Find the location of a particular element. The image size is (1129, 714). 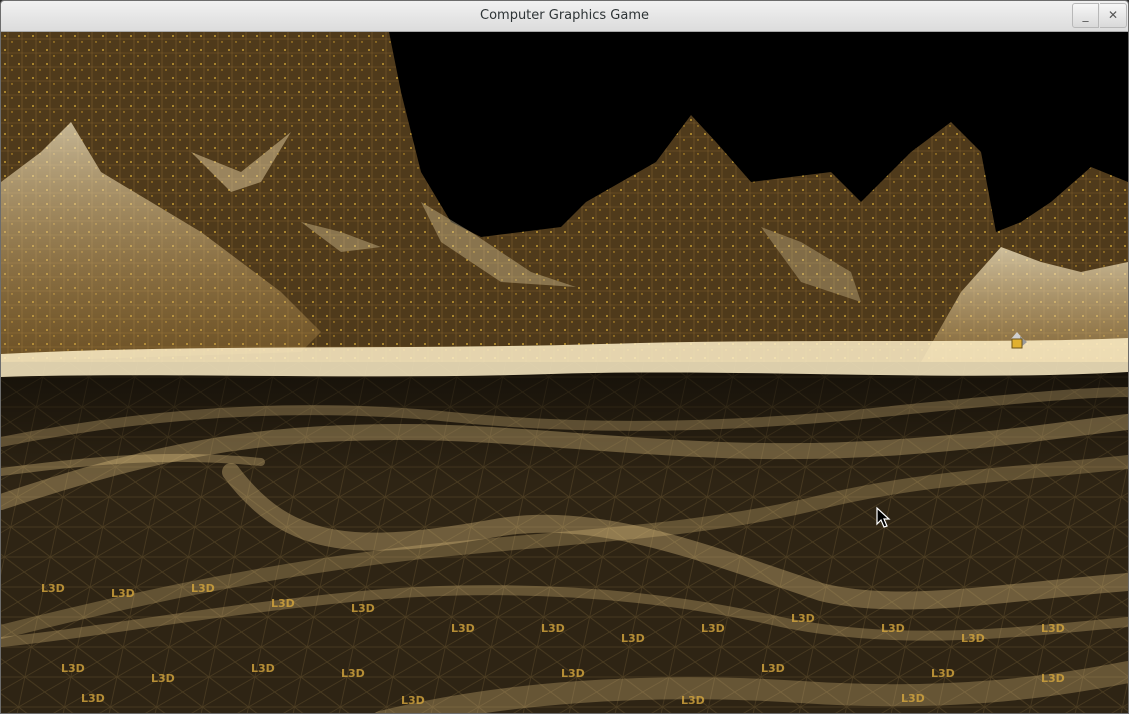

minimize-button: _ is located at coordinates (1085, 15).